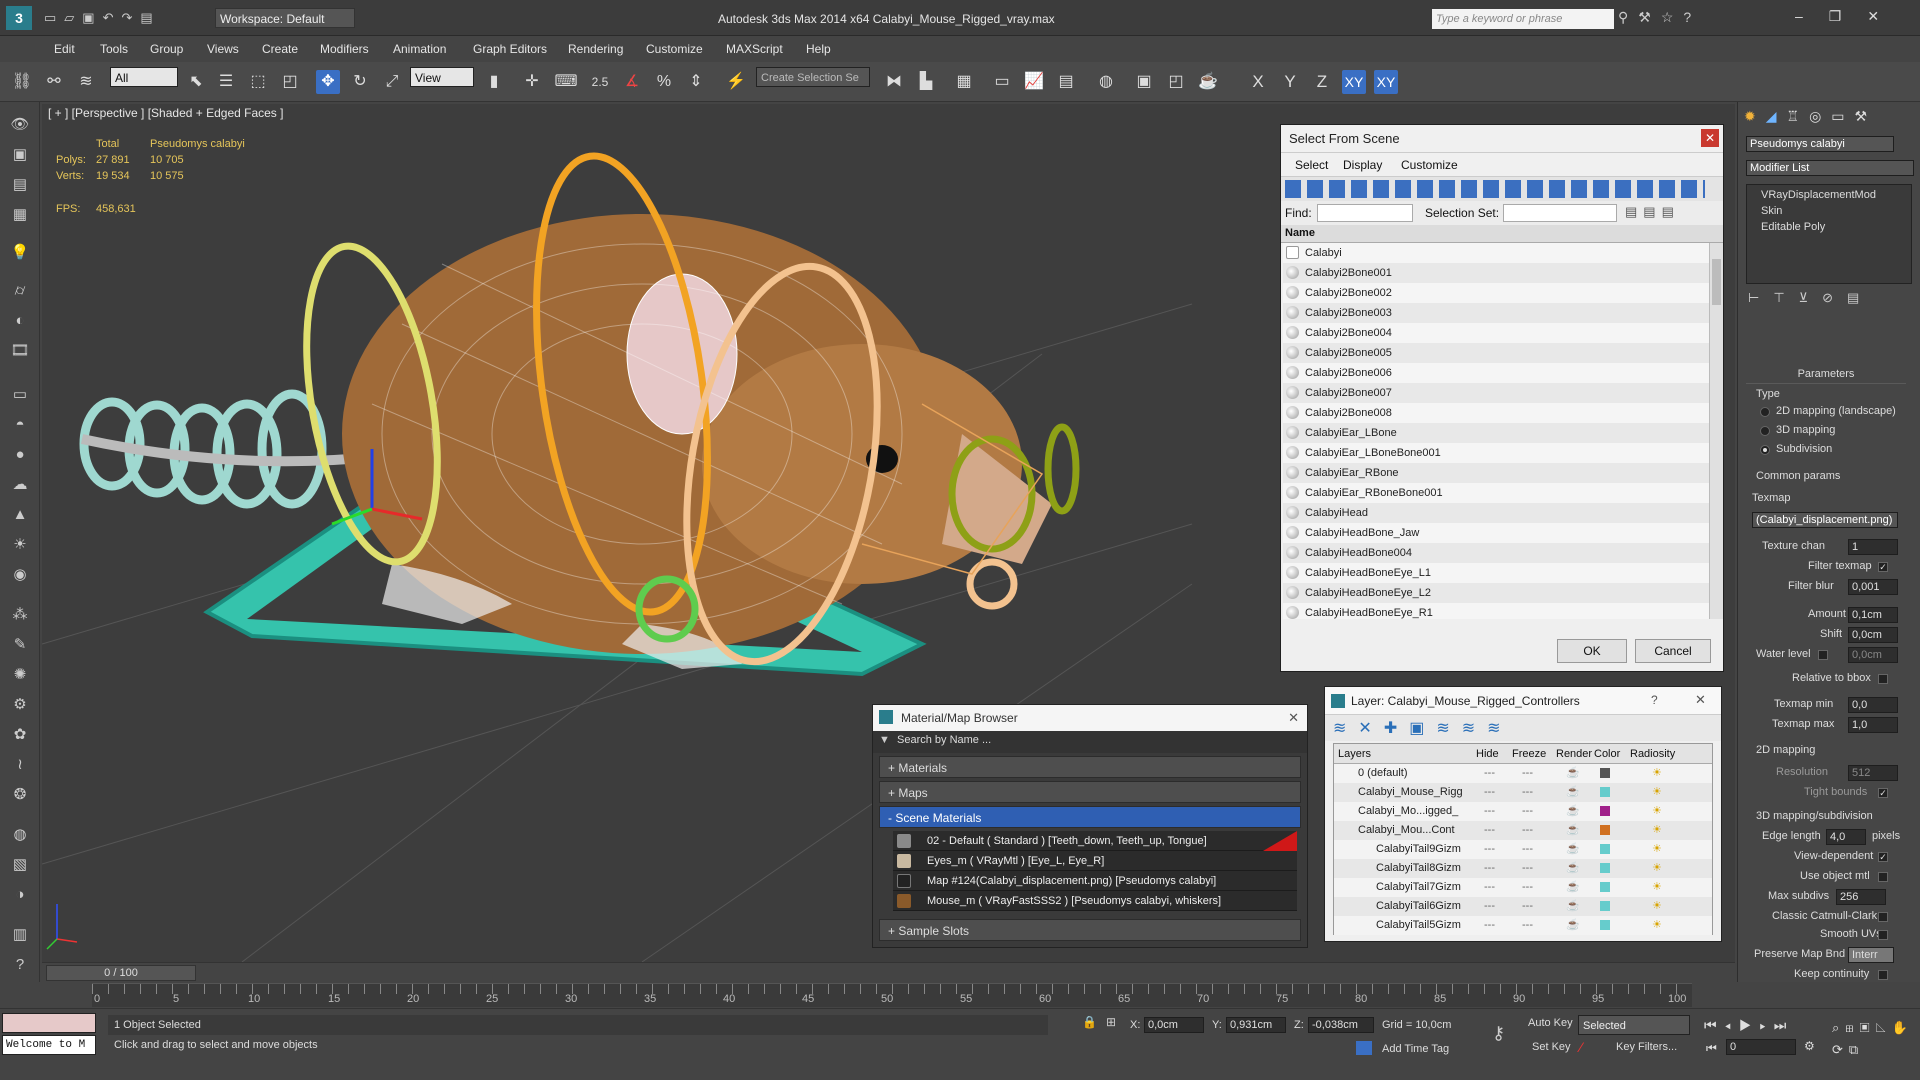 Image resolution: width=1920 pixels, height=1080 pixels. What do you see at coordinates (1523, 849) in the screenshot?
I see `layer-row: CalabyiTail9Gizm --- --- ☕ ☀` at bounding box center [1523, 849].